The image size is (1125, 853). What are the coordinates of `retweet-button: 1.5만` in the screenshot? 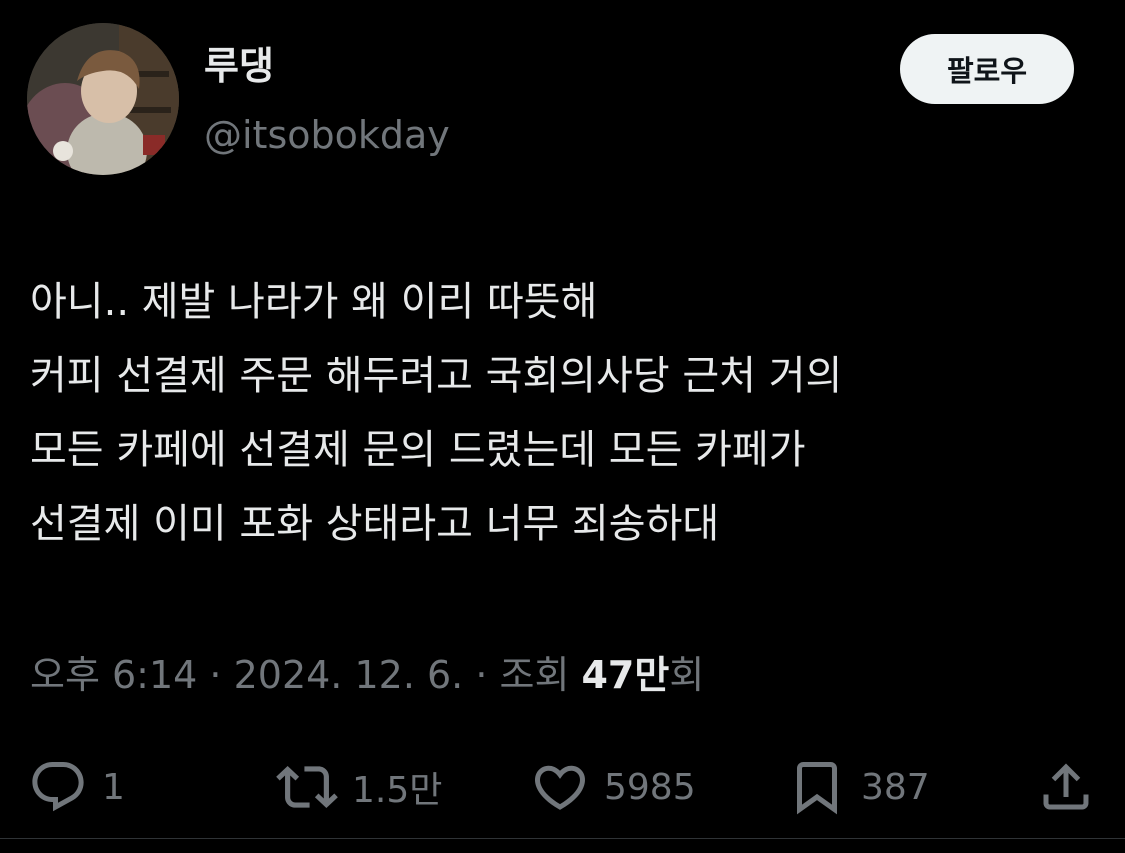 It's located at (359, 787).